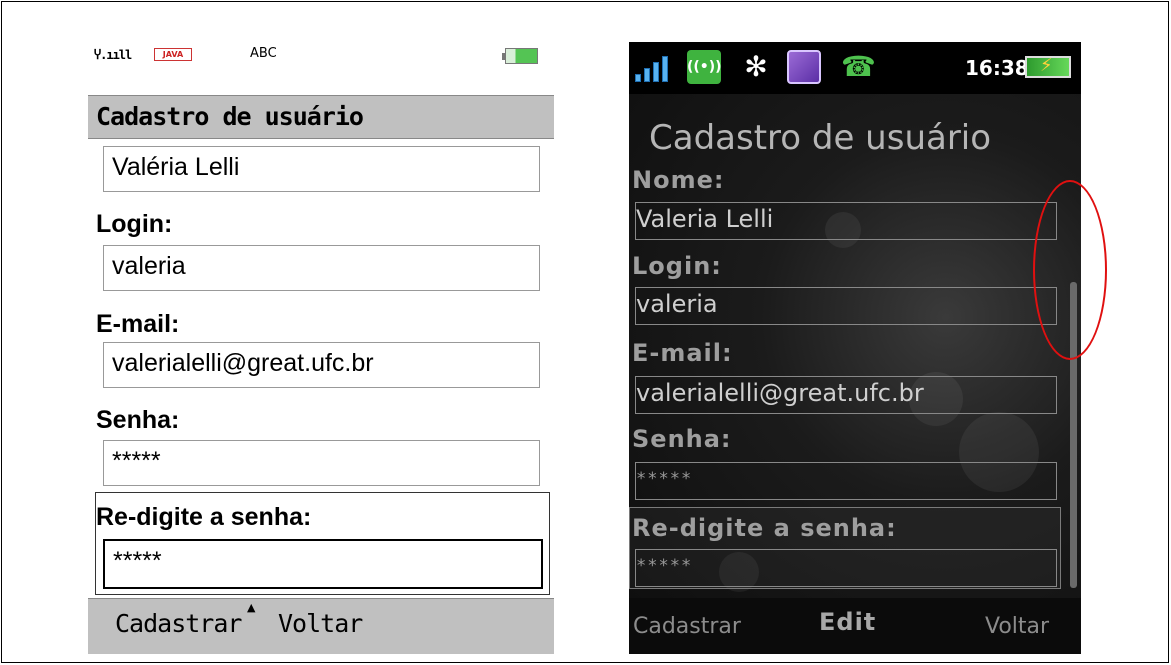 This screenshot has height=665, width=1171. What do you see at coordinates (656, 67) in the screenshot?
I see `signal-icon` at bounding box center [656, 67].